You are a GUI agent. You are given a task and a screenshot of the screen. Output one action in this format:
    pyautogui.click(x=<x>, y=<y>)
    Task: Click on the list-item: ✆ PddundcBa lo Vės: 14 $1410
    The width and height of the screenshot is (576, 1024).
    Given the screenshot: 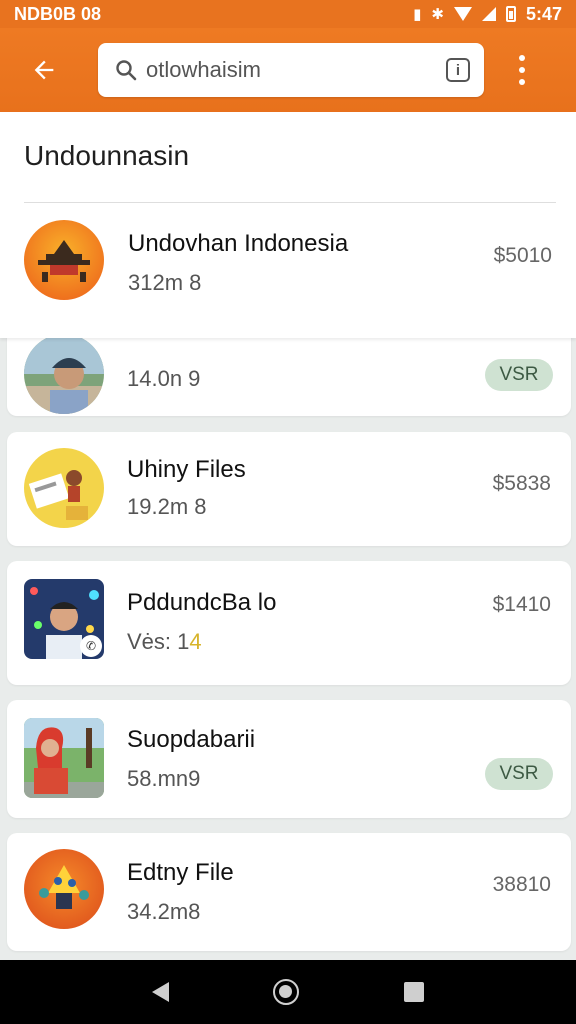 What is the action you would take?
    pyautogui.click(x=289, y=623)
    